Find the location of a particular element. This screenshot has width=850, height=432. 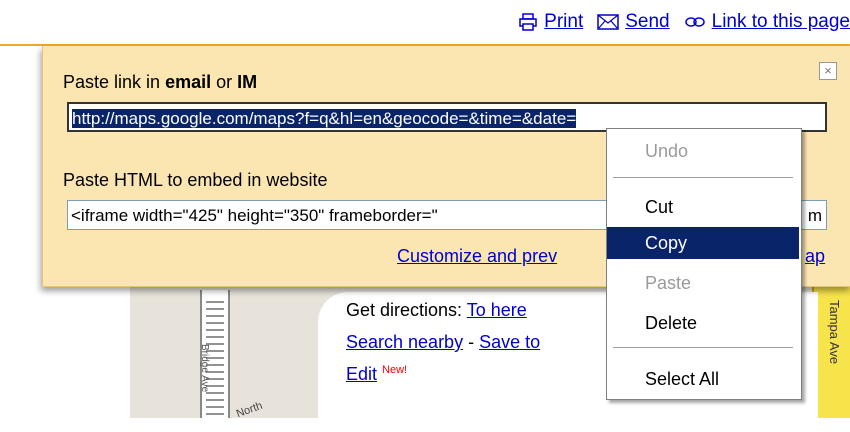

chain-link-icon is located at coordinates (694, 22).